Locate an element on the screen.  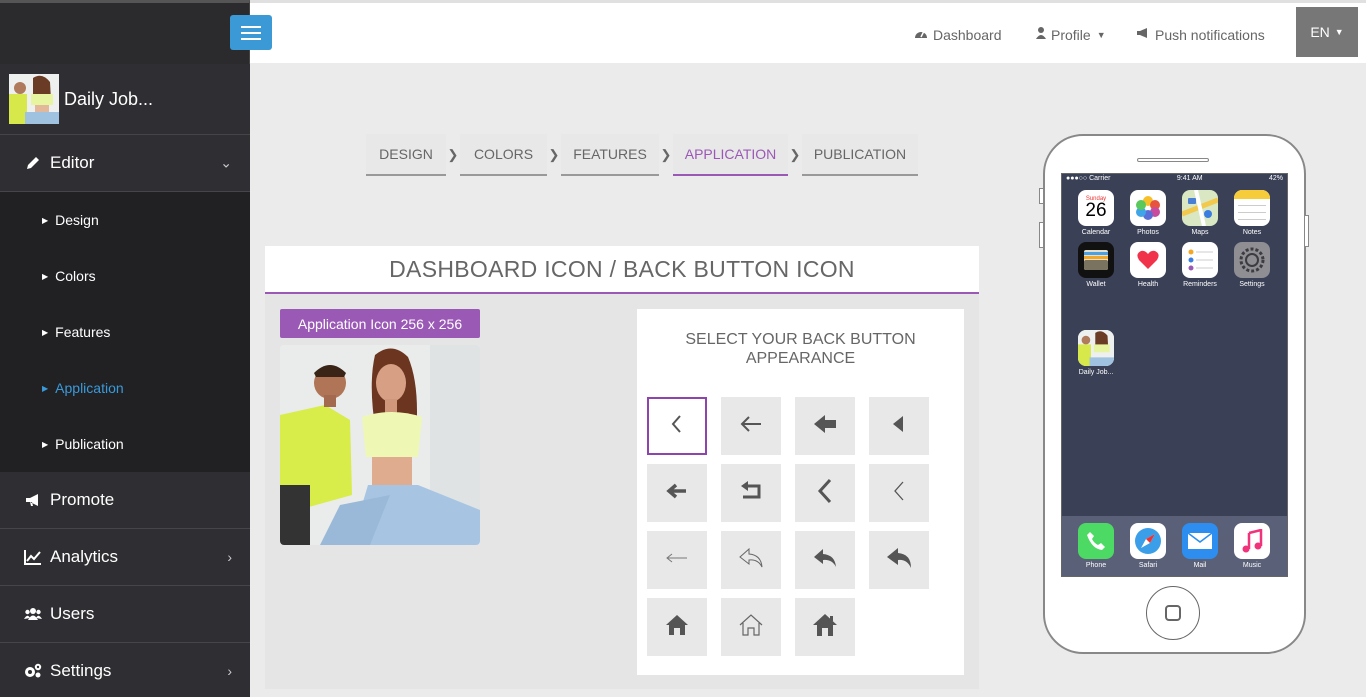
submenu-label: Features is located at coordinates (83, 332).